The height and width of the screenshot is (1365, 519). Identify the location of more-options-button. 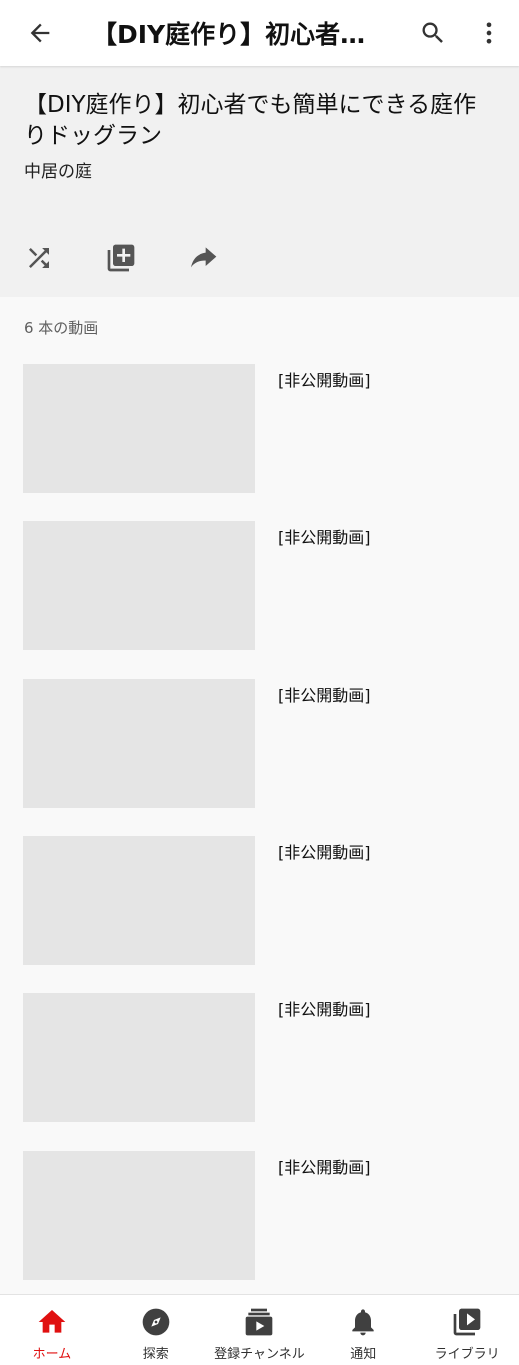
(489, 33).